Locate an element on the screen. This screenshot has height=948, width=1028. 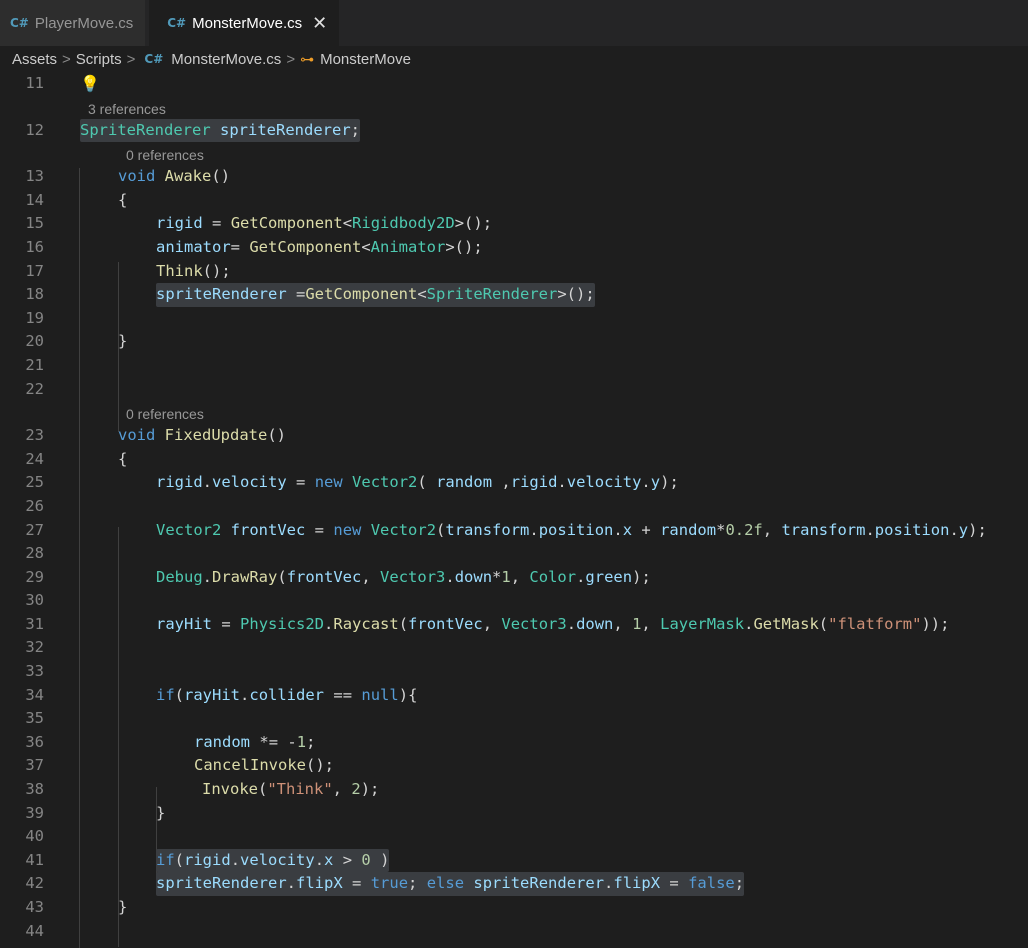
code-line: 17 Think(); is located at coordinates (514, 272).